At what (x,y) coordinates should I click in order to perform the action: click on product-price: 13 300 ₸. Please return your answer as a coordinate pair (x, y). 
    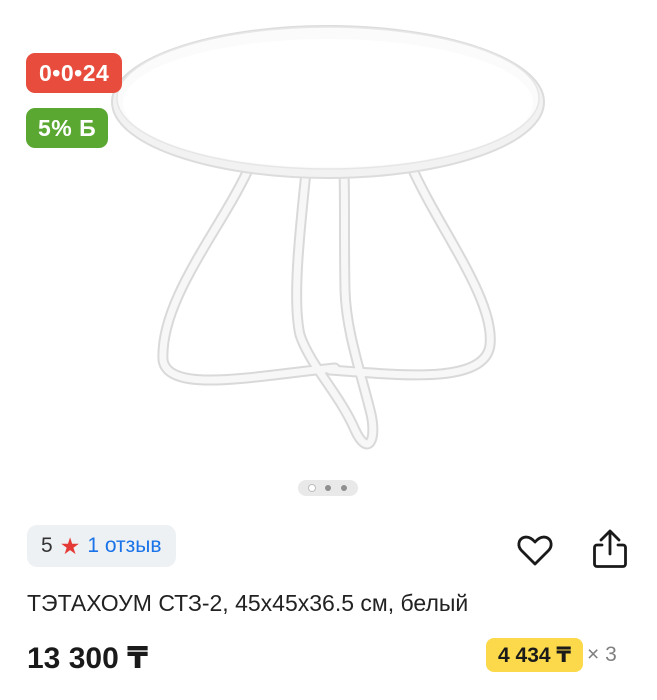
    Looking at the image, I should click on (87, 658).